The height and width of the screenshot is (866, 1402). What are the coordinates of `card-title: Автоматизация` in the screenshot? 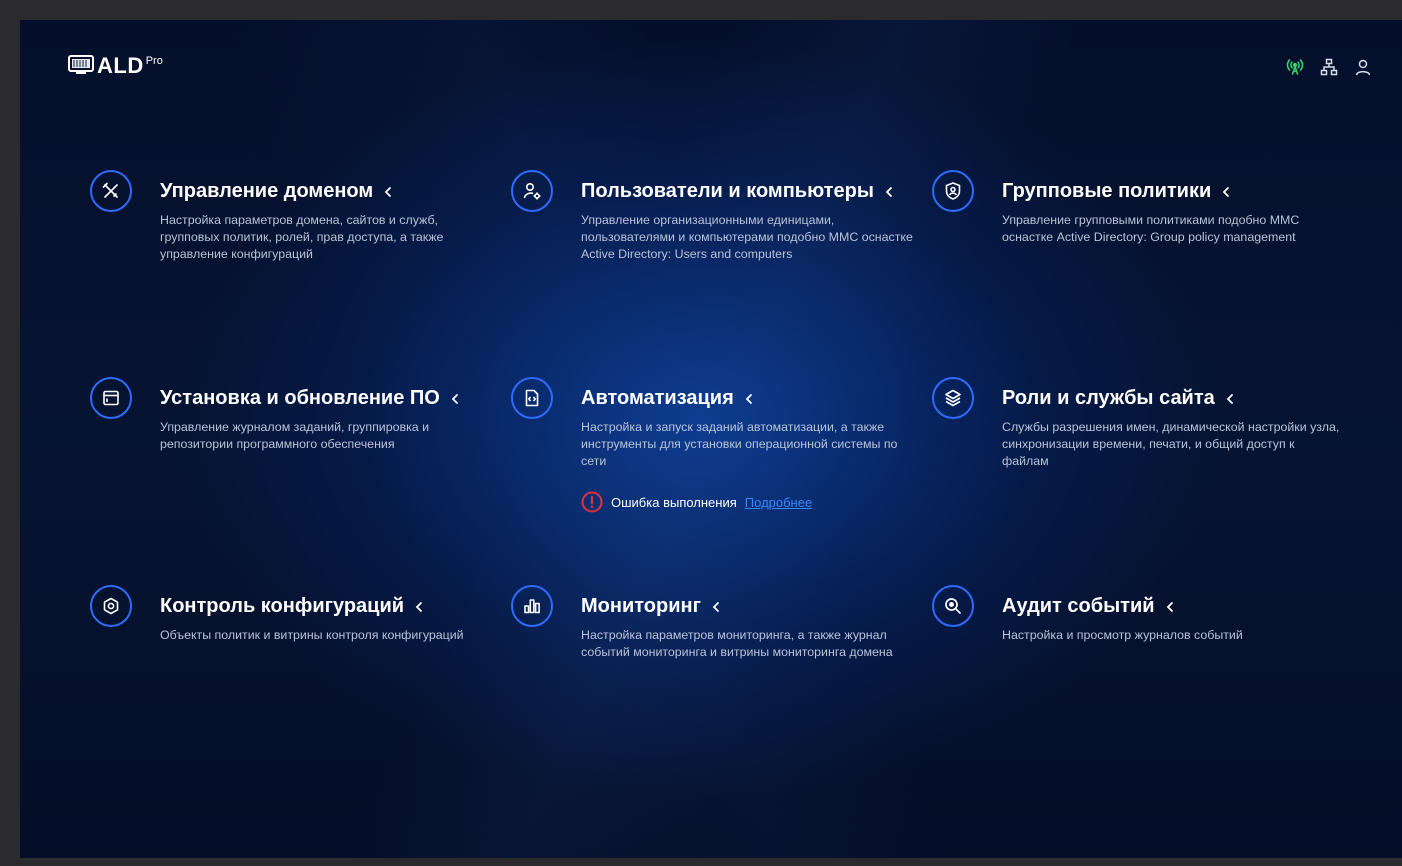 It's located at (667, 398).